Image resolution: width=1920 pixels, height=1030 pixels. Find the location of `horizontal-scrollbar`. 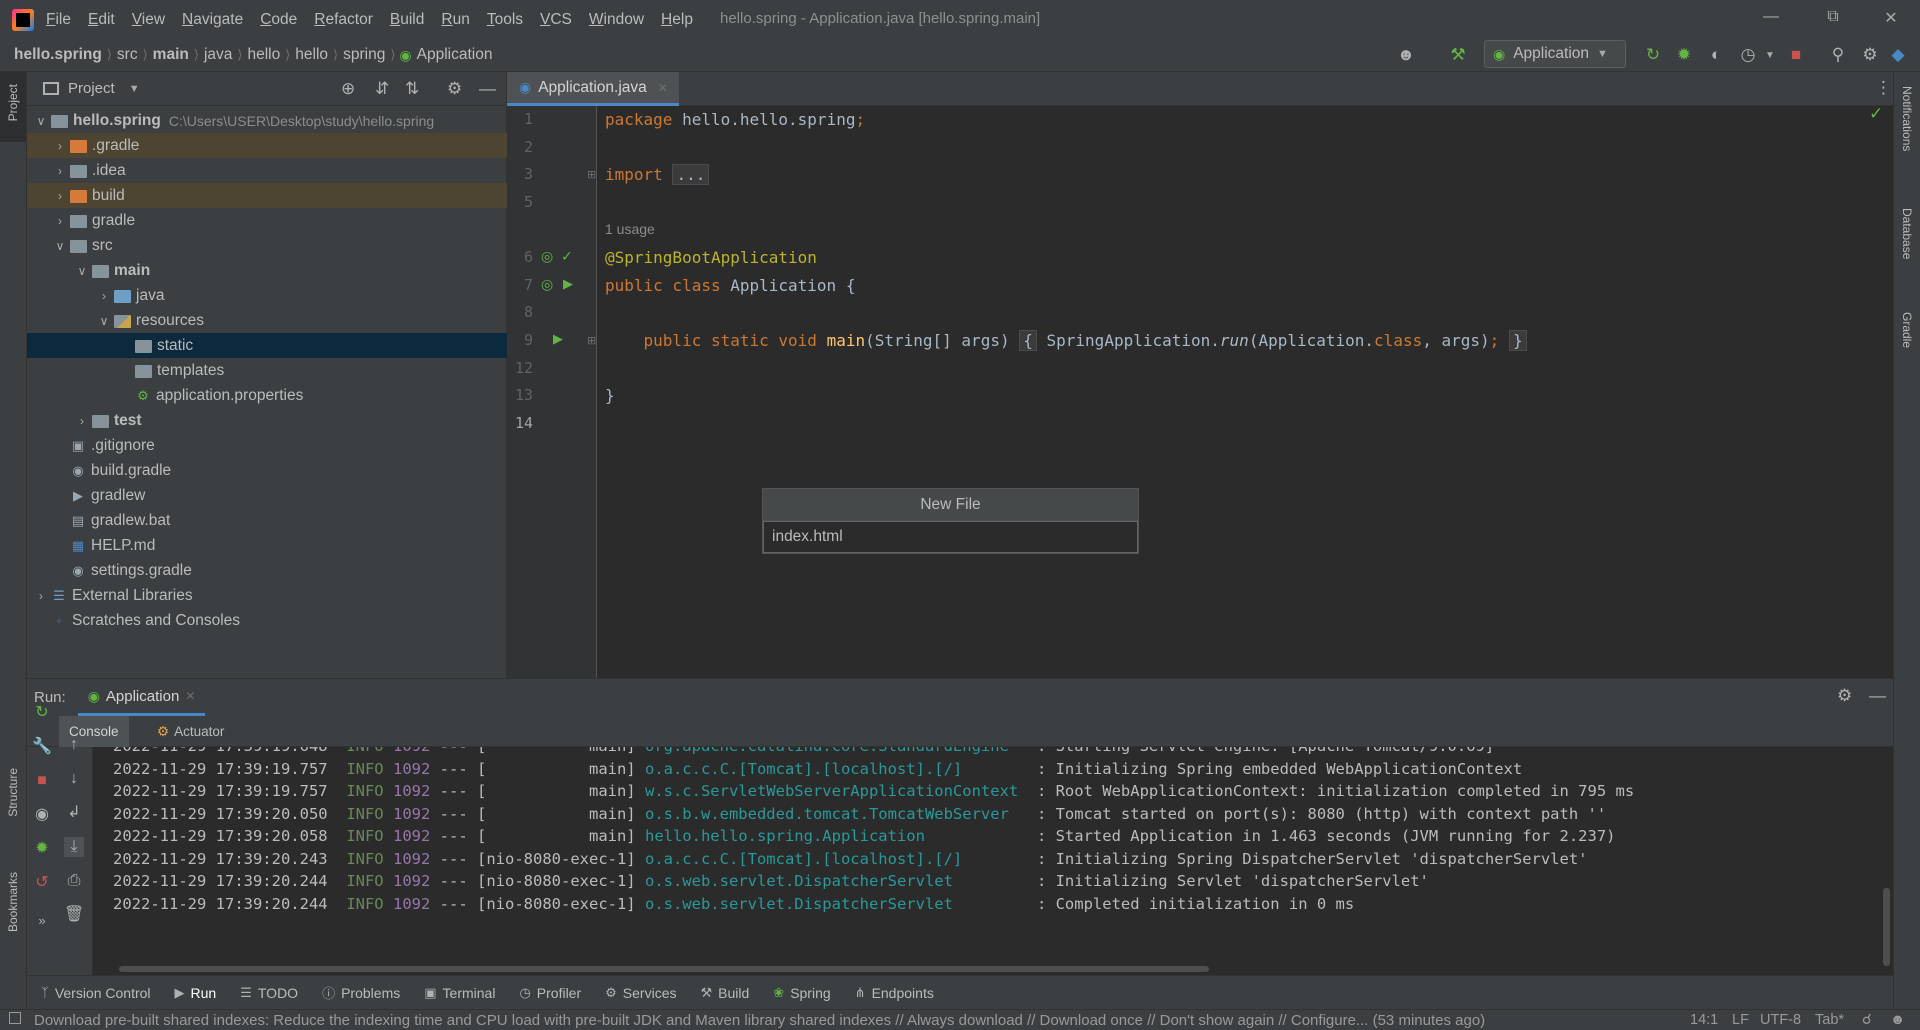

horizontal-scrollbar is located at coordinates (664, 969).